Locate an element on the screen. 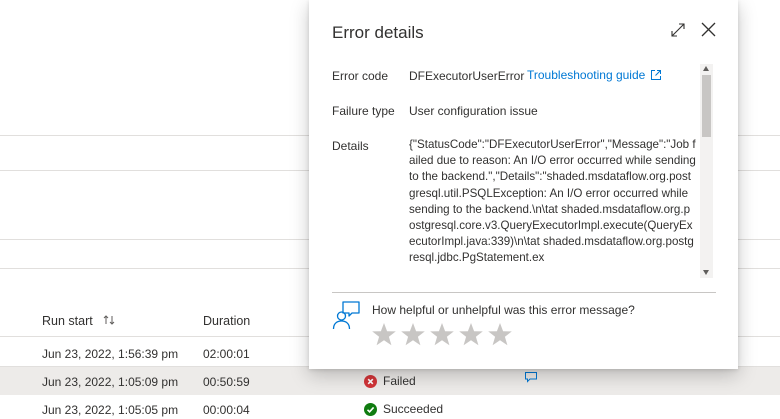  status-failed: Failed is located at coordinates (390, 381).